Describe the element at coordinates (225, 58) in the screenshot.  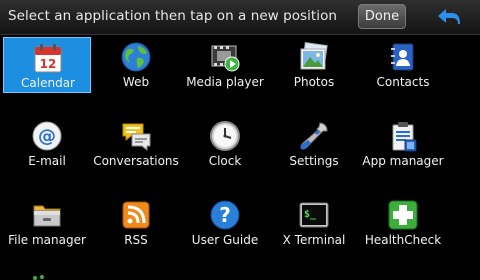
I see `media-player-icon` at that location.